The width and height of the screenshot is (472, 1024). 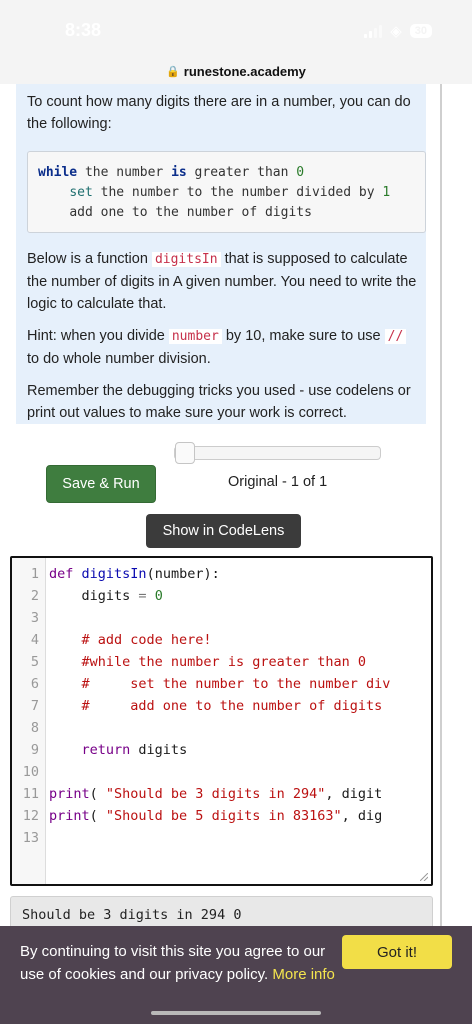 I want to click on lock-icon: 🔒, so click(x=173, y=71).